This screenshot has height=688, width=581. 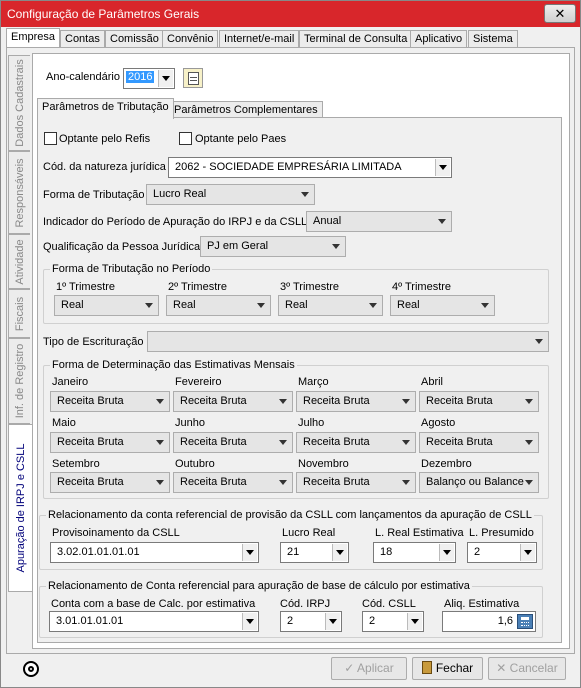 I want to click on fechar-button: Fechar, so click(x=447, y=668).